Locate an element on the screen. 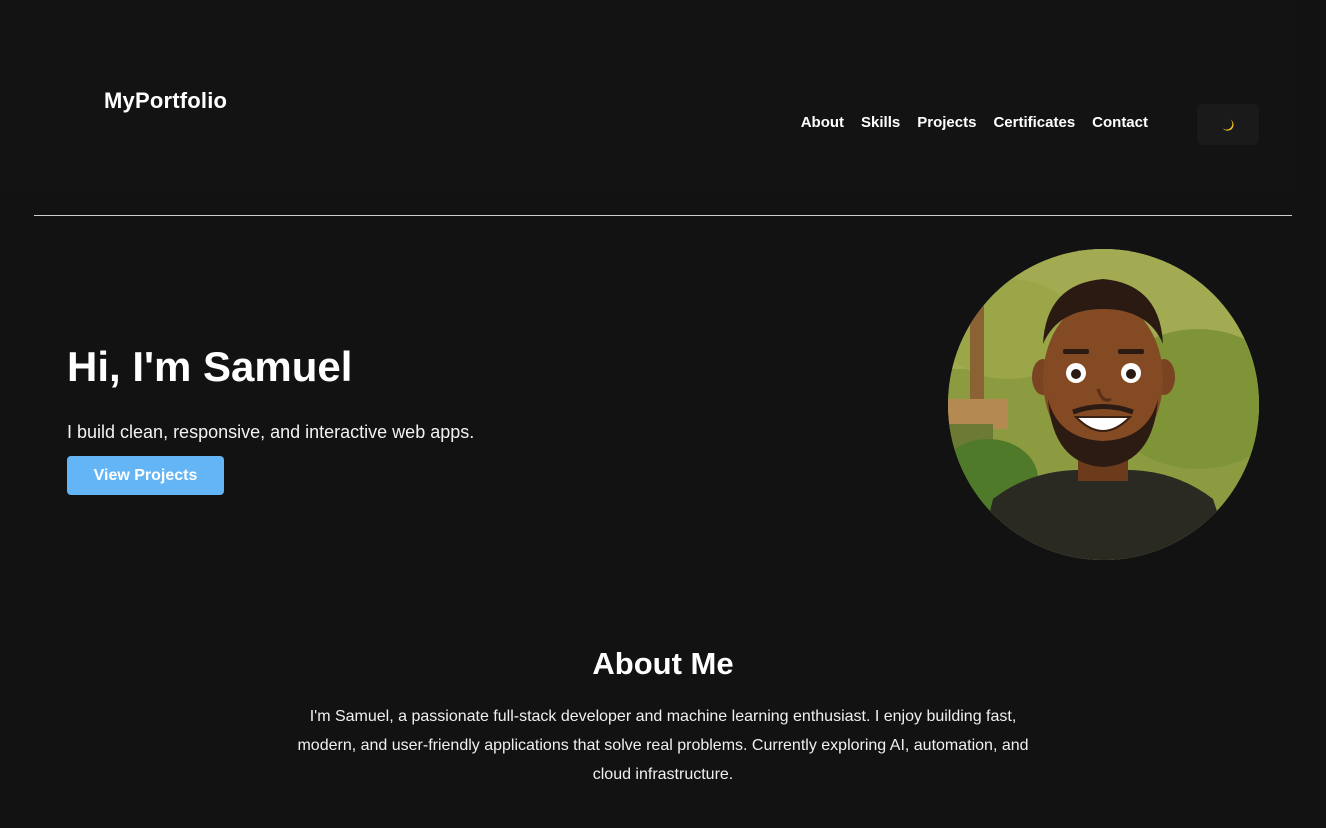 The height and width of the screenshot is (828, 1326). moon-icon is located at coordinates (1228, 125).